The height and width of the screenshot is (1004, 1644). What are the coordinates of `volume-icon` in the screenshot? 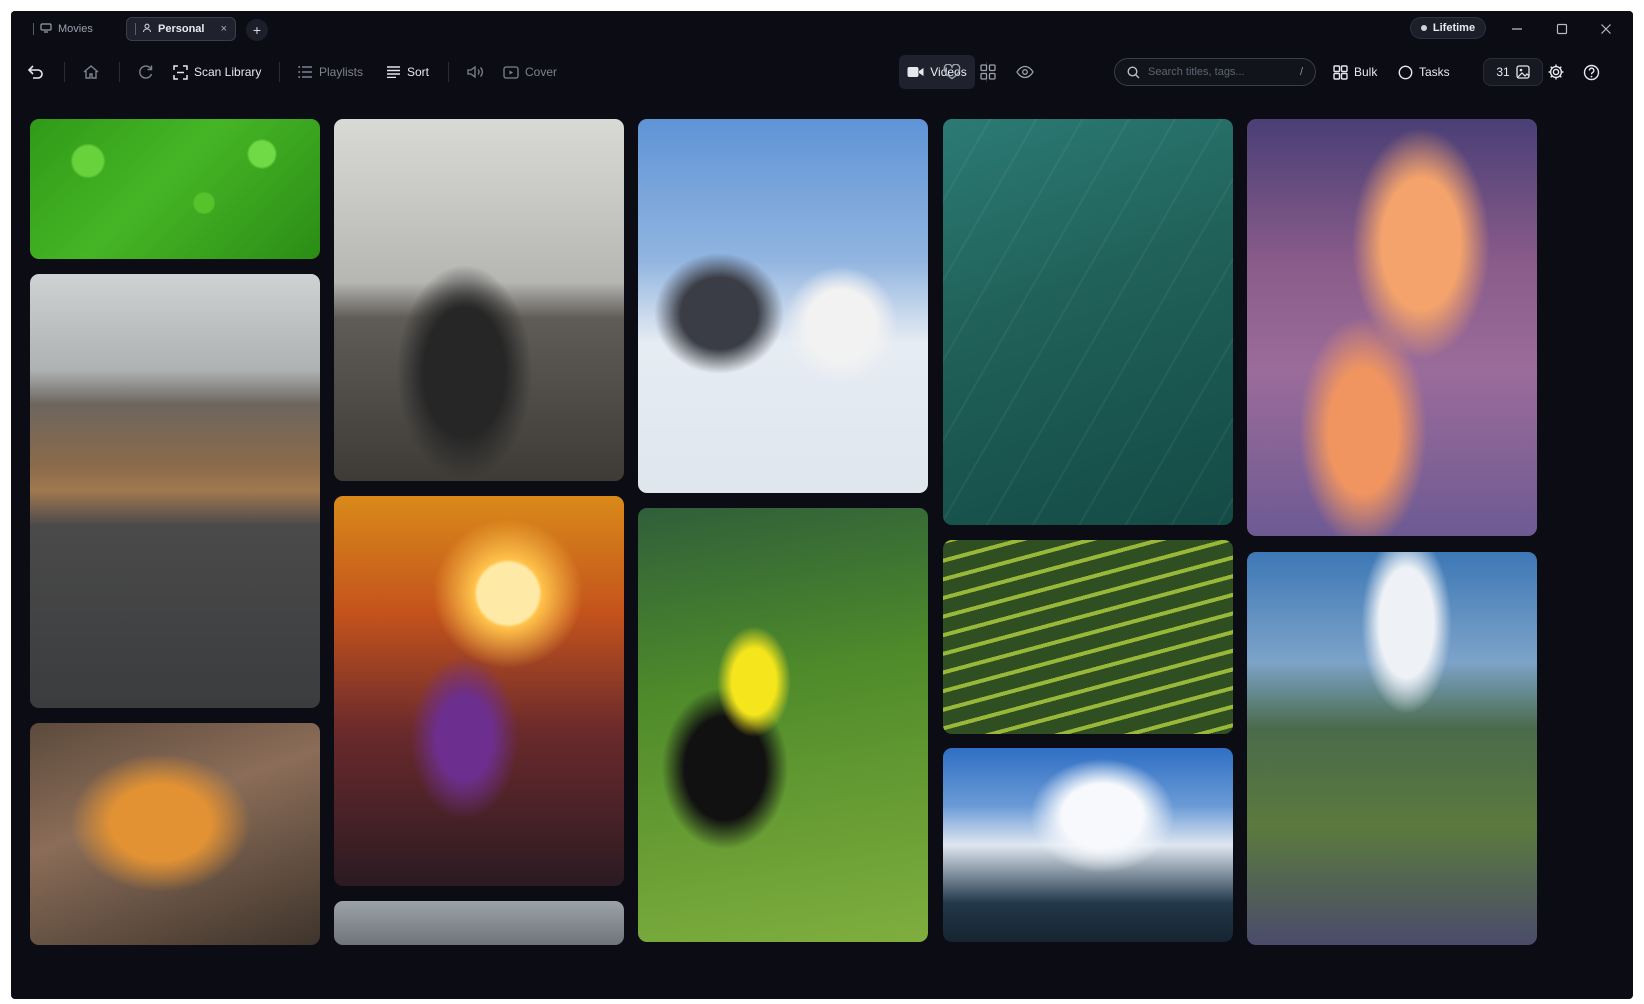 It's located at (475, 72).